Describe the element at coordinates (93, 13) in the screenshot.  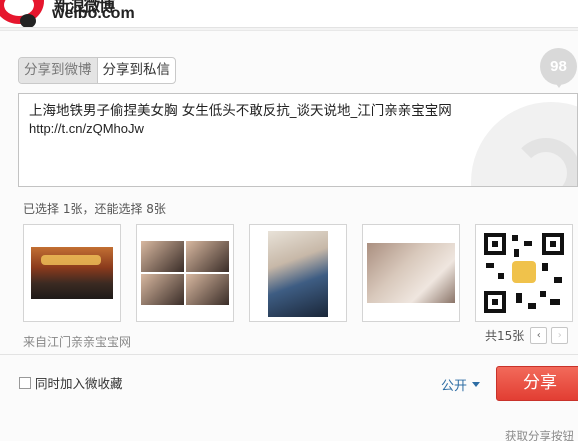
I see `logo-url-text: weibo.com` at that location.